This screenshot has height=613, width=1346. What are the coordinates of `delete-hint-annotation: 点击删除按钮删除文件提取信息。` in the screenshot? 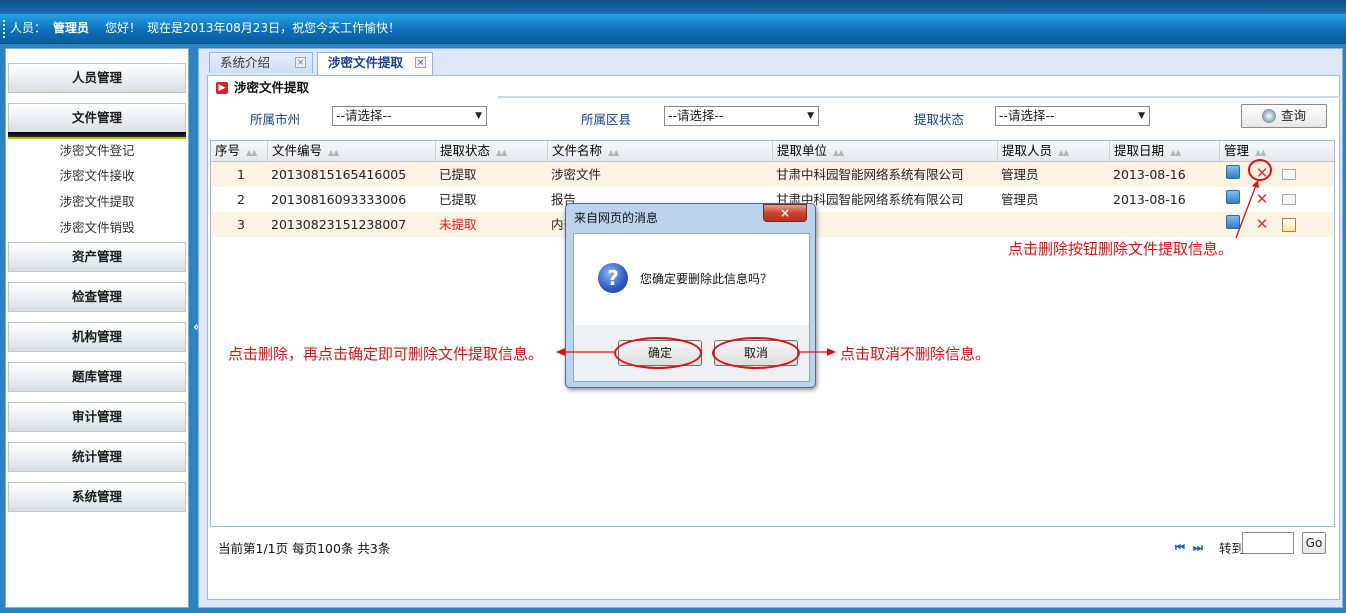 It's located at (1121, 249).